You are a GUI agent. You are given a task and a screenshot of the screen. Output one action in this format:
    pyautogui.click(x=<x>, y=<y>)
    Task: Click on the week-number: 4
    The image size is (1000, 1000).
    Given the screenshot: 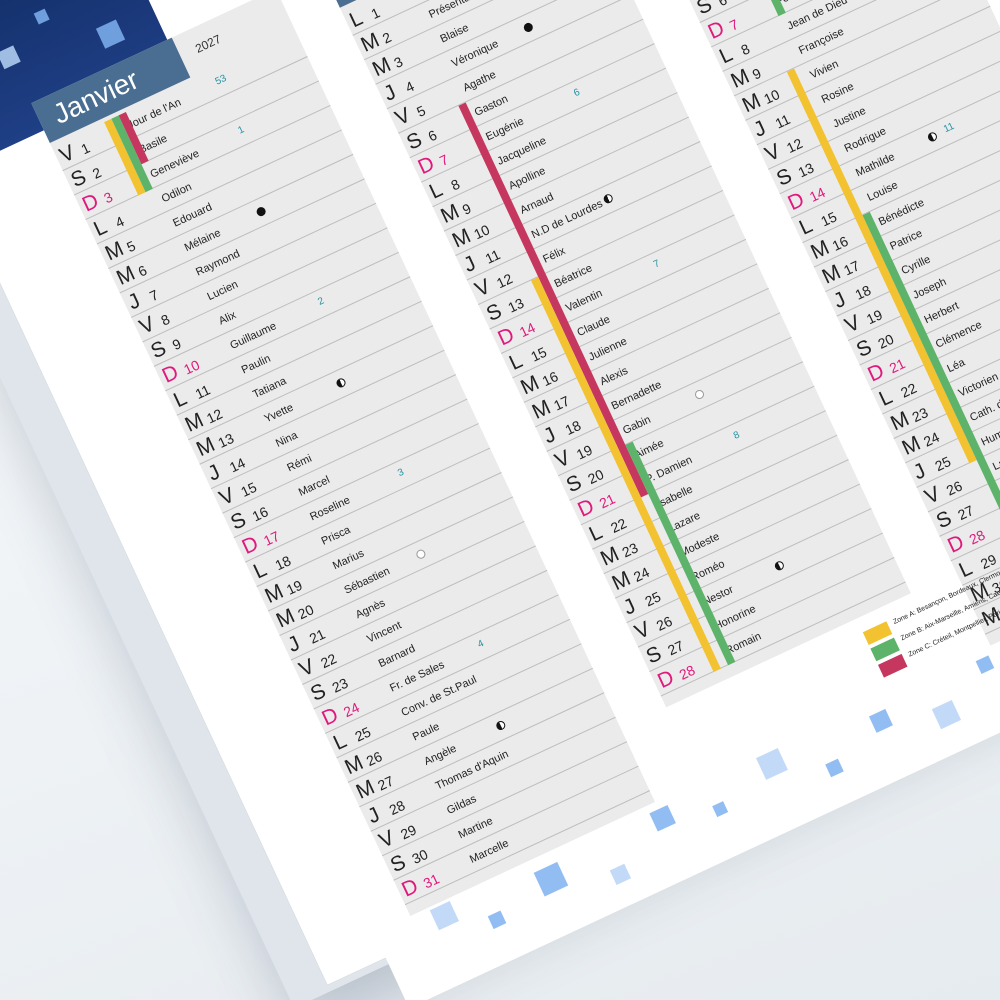 What is the action you would take?
    pyautogui.click(x=481, y=644)
    